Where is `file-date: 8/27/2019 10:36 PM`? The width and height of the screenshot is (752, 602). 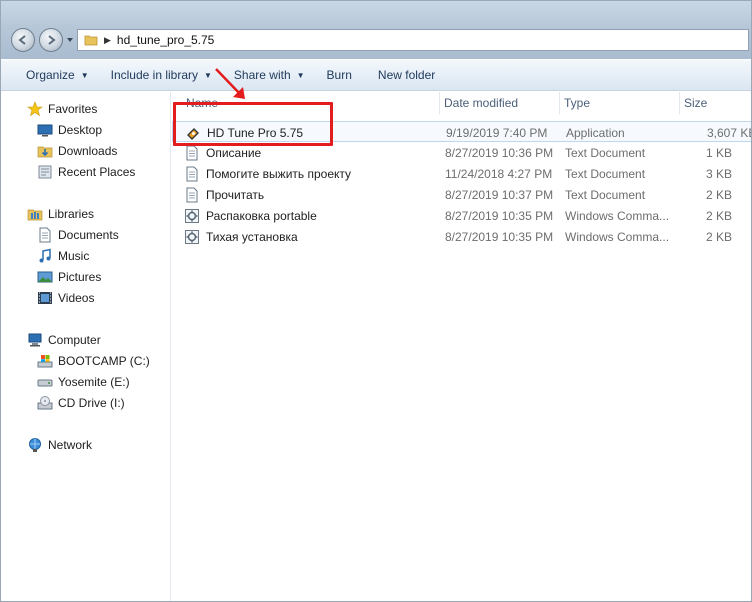
file-date: 8/27/2019 10:36 PM is located at coordinates (499, 152).